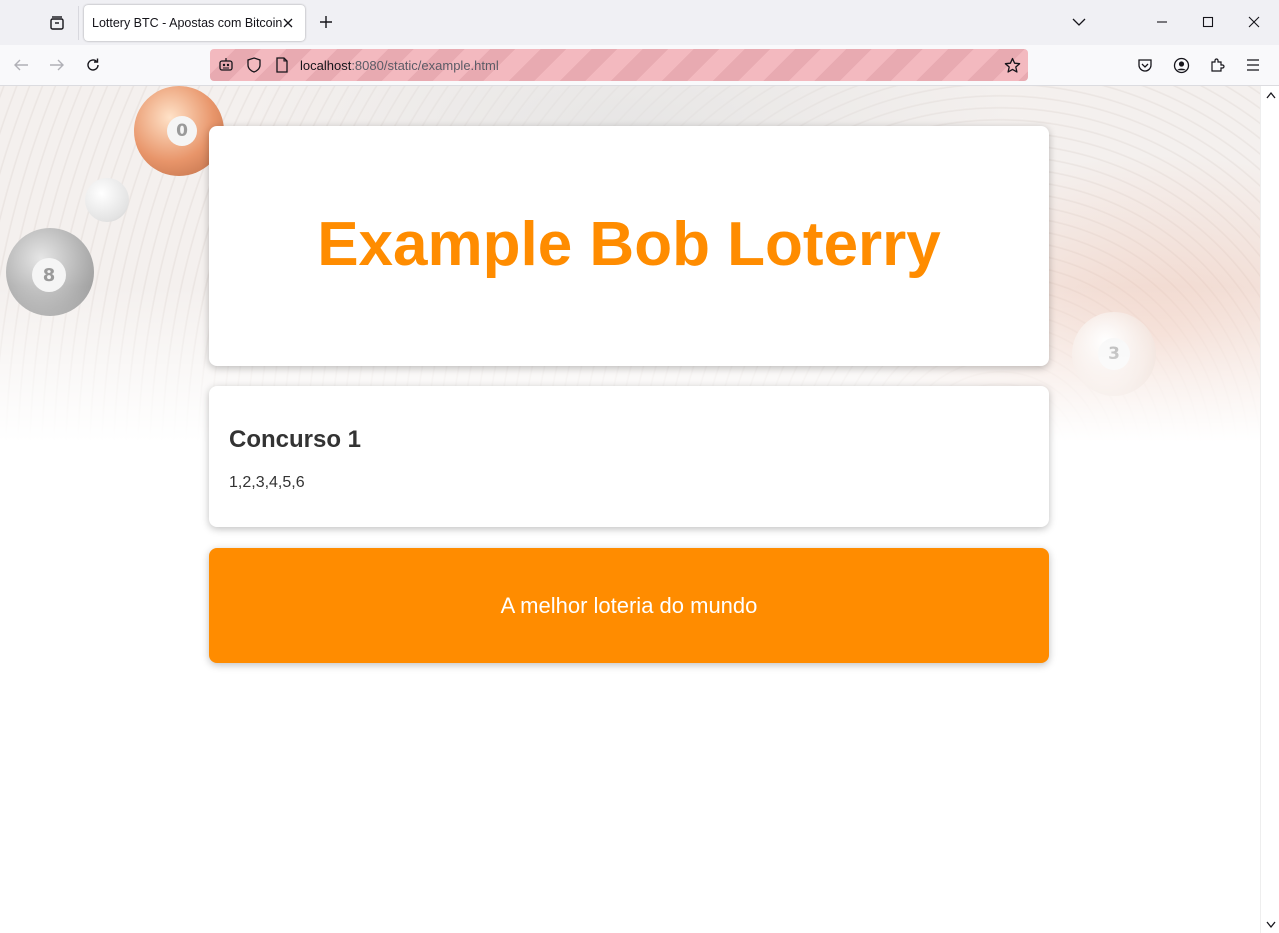  I want to click on scroll-down-icon, so click(1270, 924).